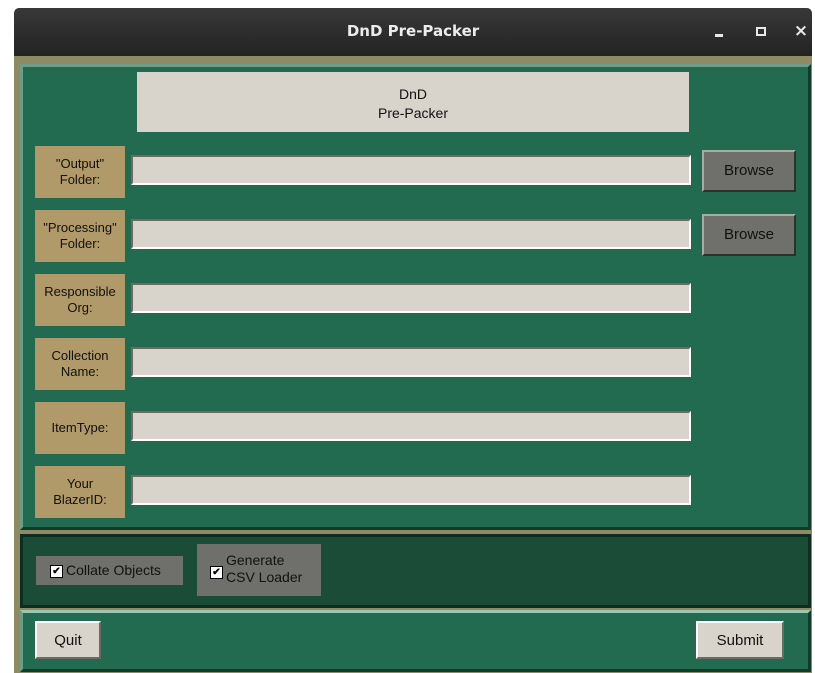 The height and width of the screenshot is (673, 815). What do you see at coordinates (264, 577) in the screenshot?
I see `label-line-2: CSV Loader` at bounding box center [264, 577].